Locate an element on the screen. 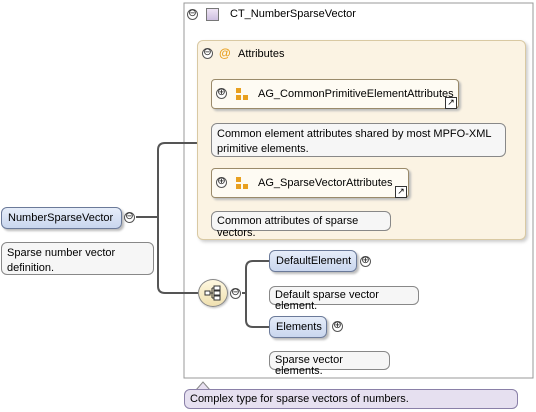  elements-node: Elements is located at coordinates (298, 327).